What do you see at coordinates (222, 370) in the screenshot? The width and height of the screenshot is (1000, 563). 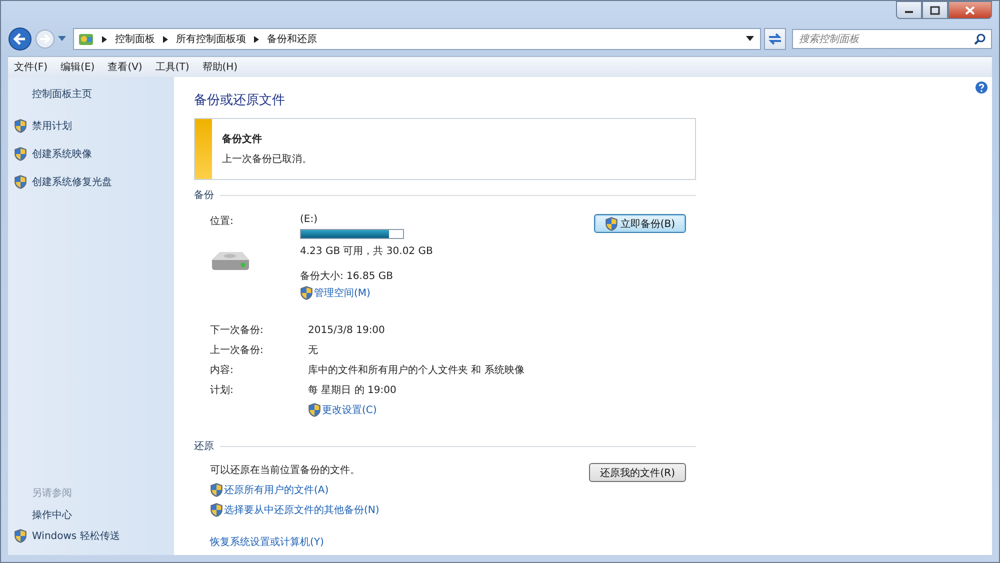 I see `field-label: 内容:` at bounding box center [222, 370].